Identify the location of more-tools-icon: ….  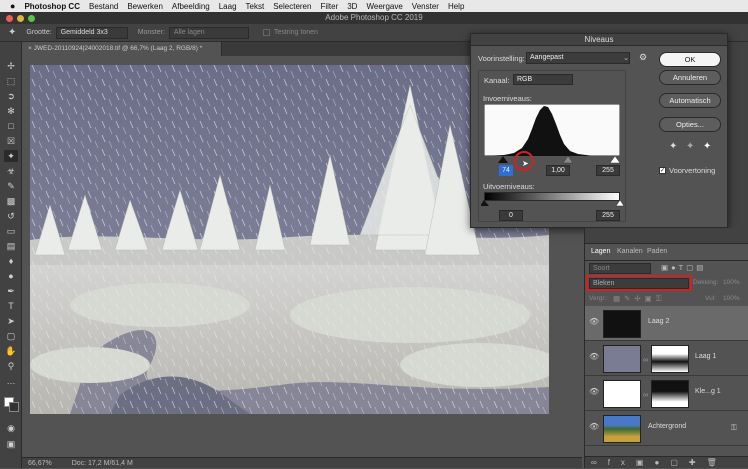
(11, 381).